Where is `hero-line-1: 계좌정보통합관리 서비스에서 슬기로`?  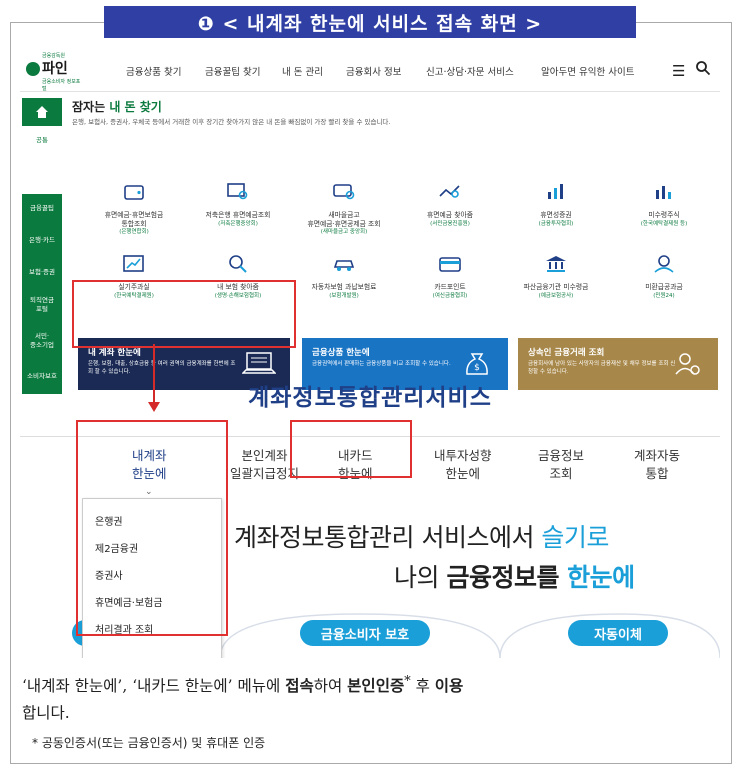 hero-line-1: 계좌정보통합관리 서비스에서 슬기로 is located at coordinates (421, 537).